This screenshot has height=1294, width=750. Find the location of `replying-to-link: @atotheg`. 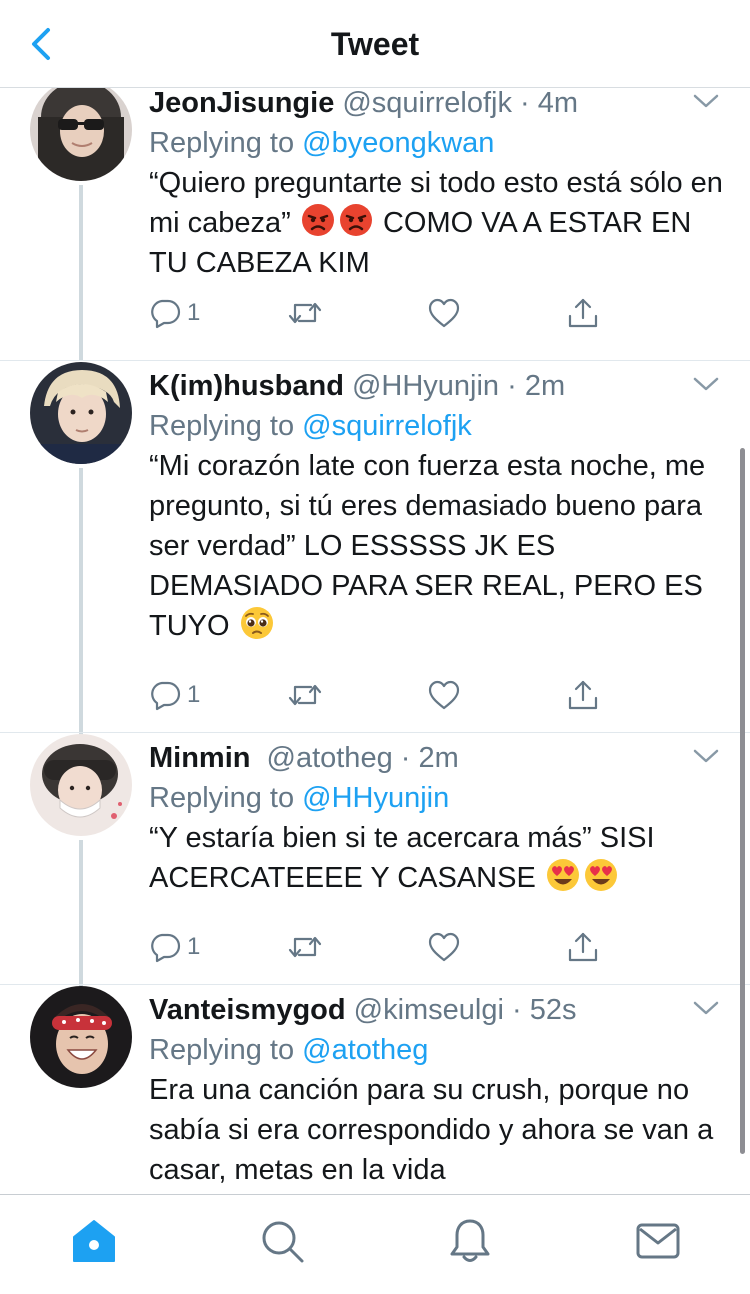

replying-to-link: @atotheg is located at coordinates (365, 1050).